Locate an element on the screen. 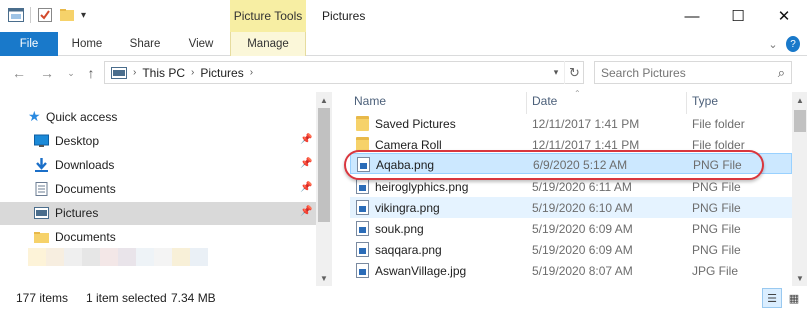  desktop-icon is located at coordinates (41, 140).